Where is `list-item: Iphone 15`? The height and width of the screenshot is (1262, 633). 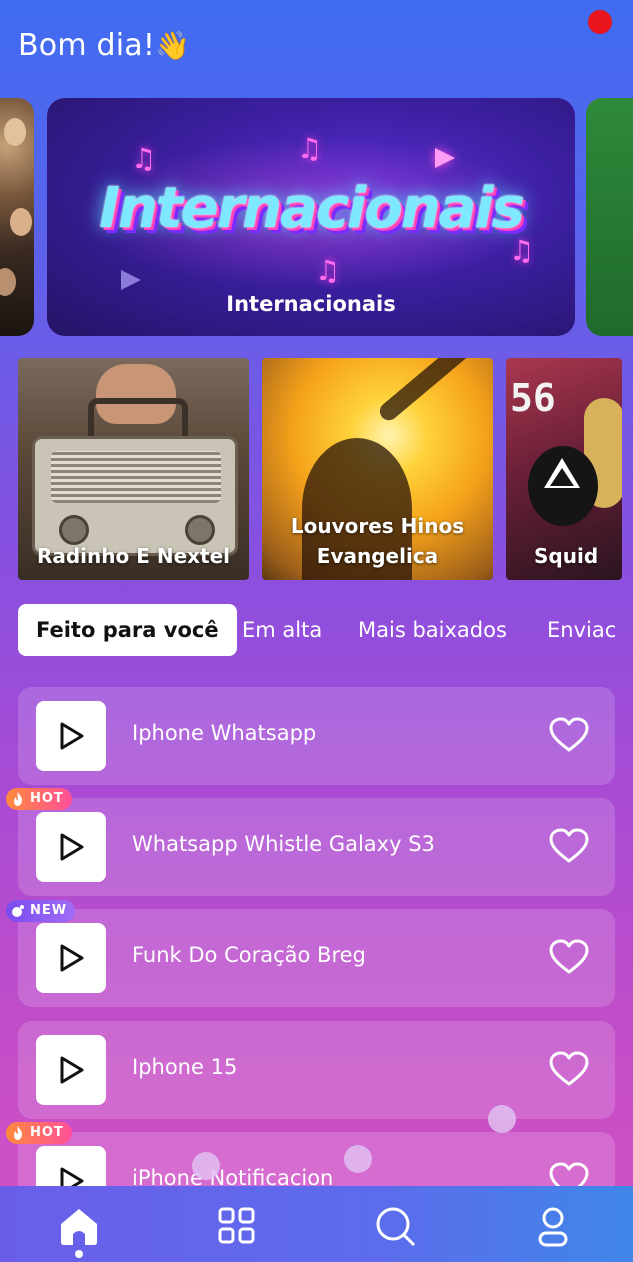 list-item: Iphone 15 is located at coordinates (316, 1070).